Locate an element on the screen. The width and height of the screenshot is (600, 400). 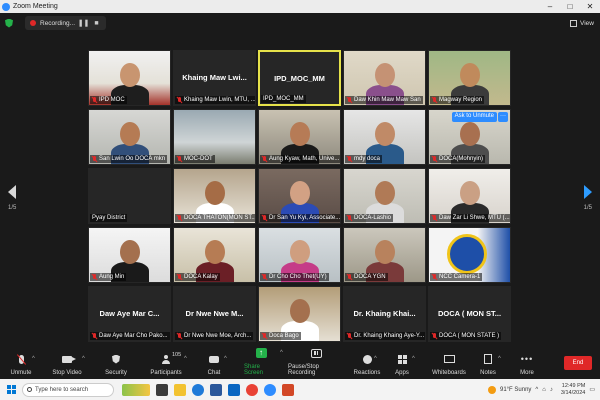
notes-button: ^ Notes is located at coordinates (490, 364).